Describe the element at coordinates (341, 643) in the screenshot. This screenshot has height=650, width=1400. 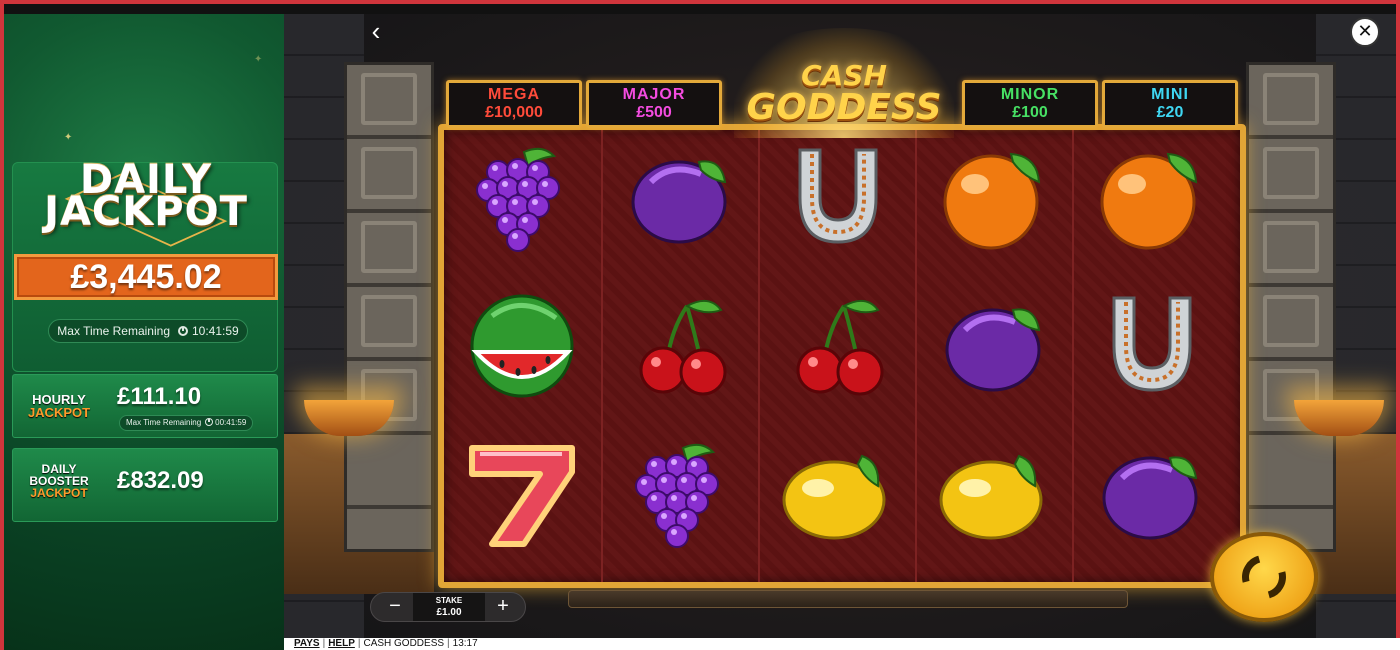
I see `help-link: HELP` at that location.